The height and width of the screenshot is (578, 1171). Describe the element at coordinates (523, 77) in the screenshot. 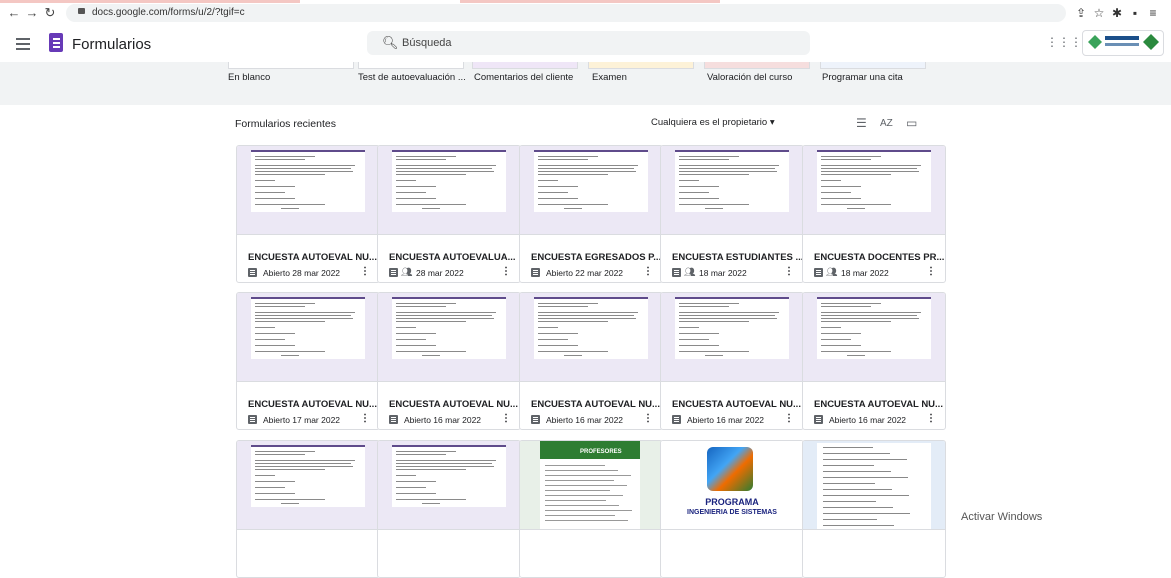

I see `template-label: Comentarios del cliente` at that location.